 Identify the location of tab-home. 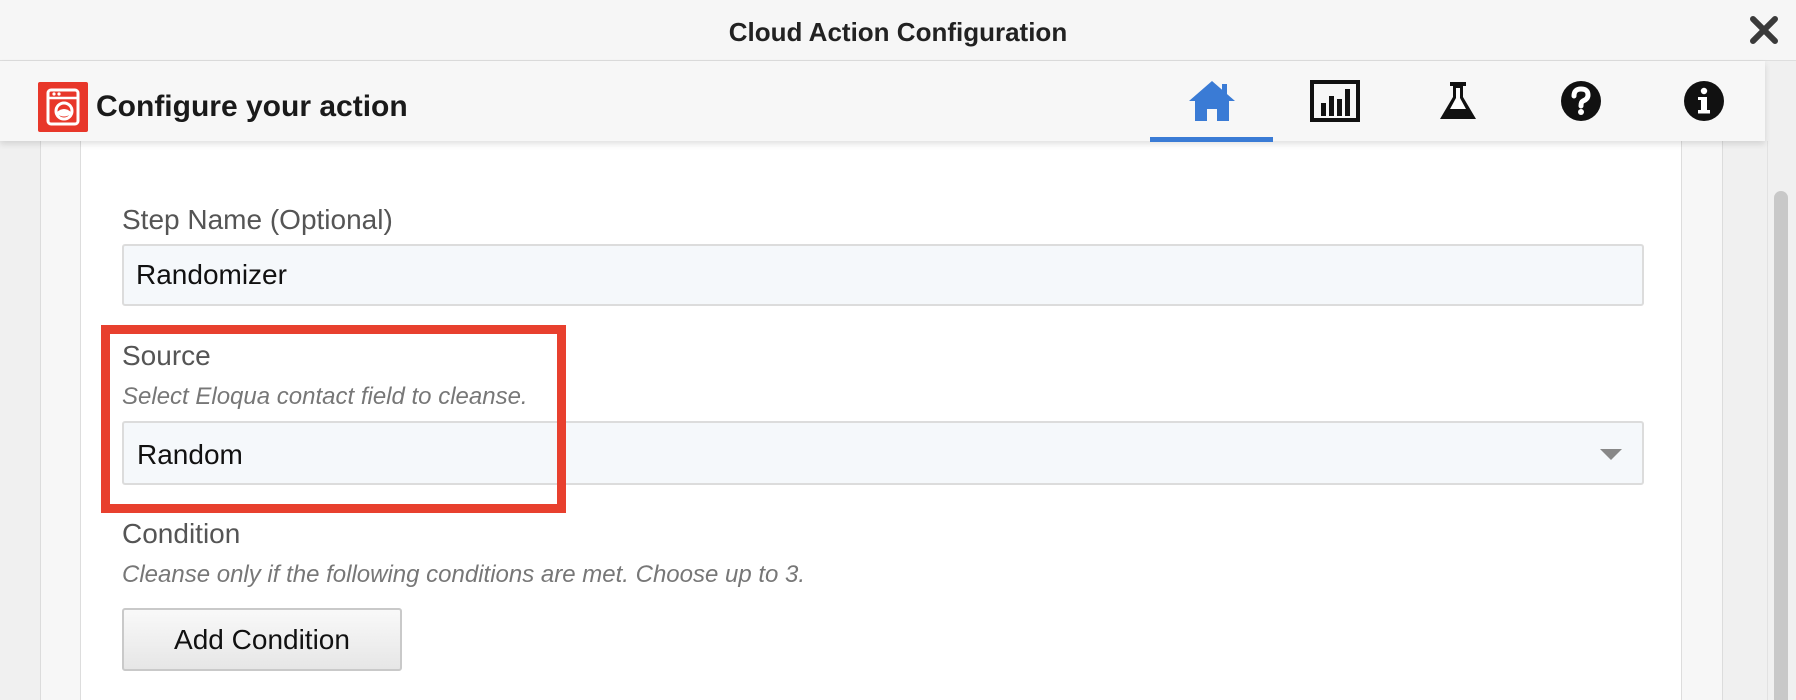
(1211, 101).